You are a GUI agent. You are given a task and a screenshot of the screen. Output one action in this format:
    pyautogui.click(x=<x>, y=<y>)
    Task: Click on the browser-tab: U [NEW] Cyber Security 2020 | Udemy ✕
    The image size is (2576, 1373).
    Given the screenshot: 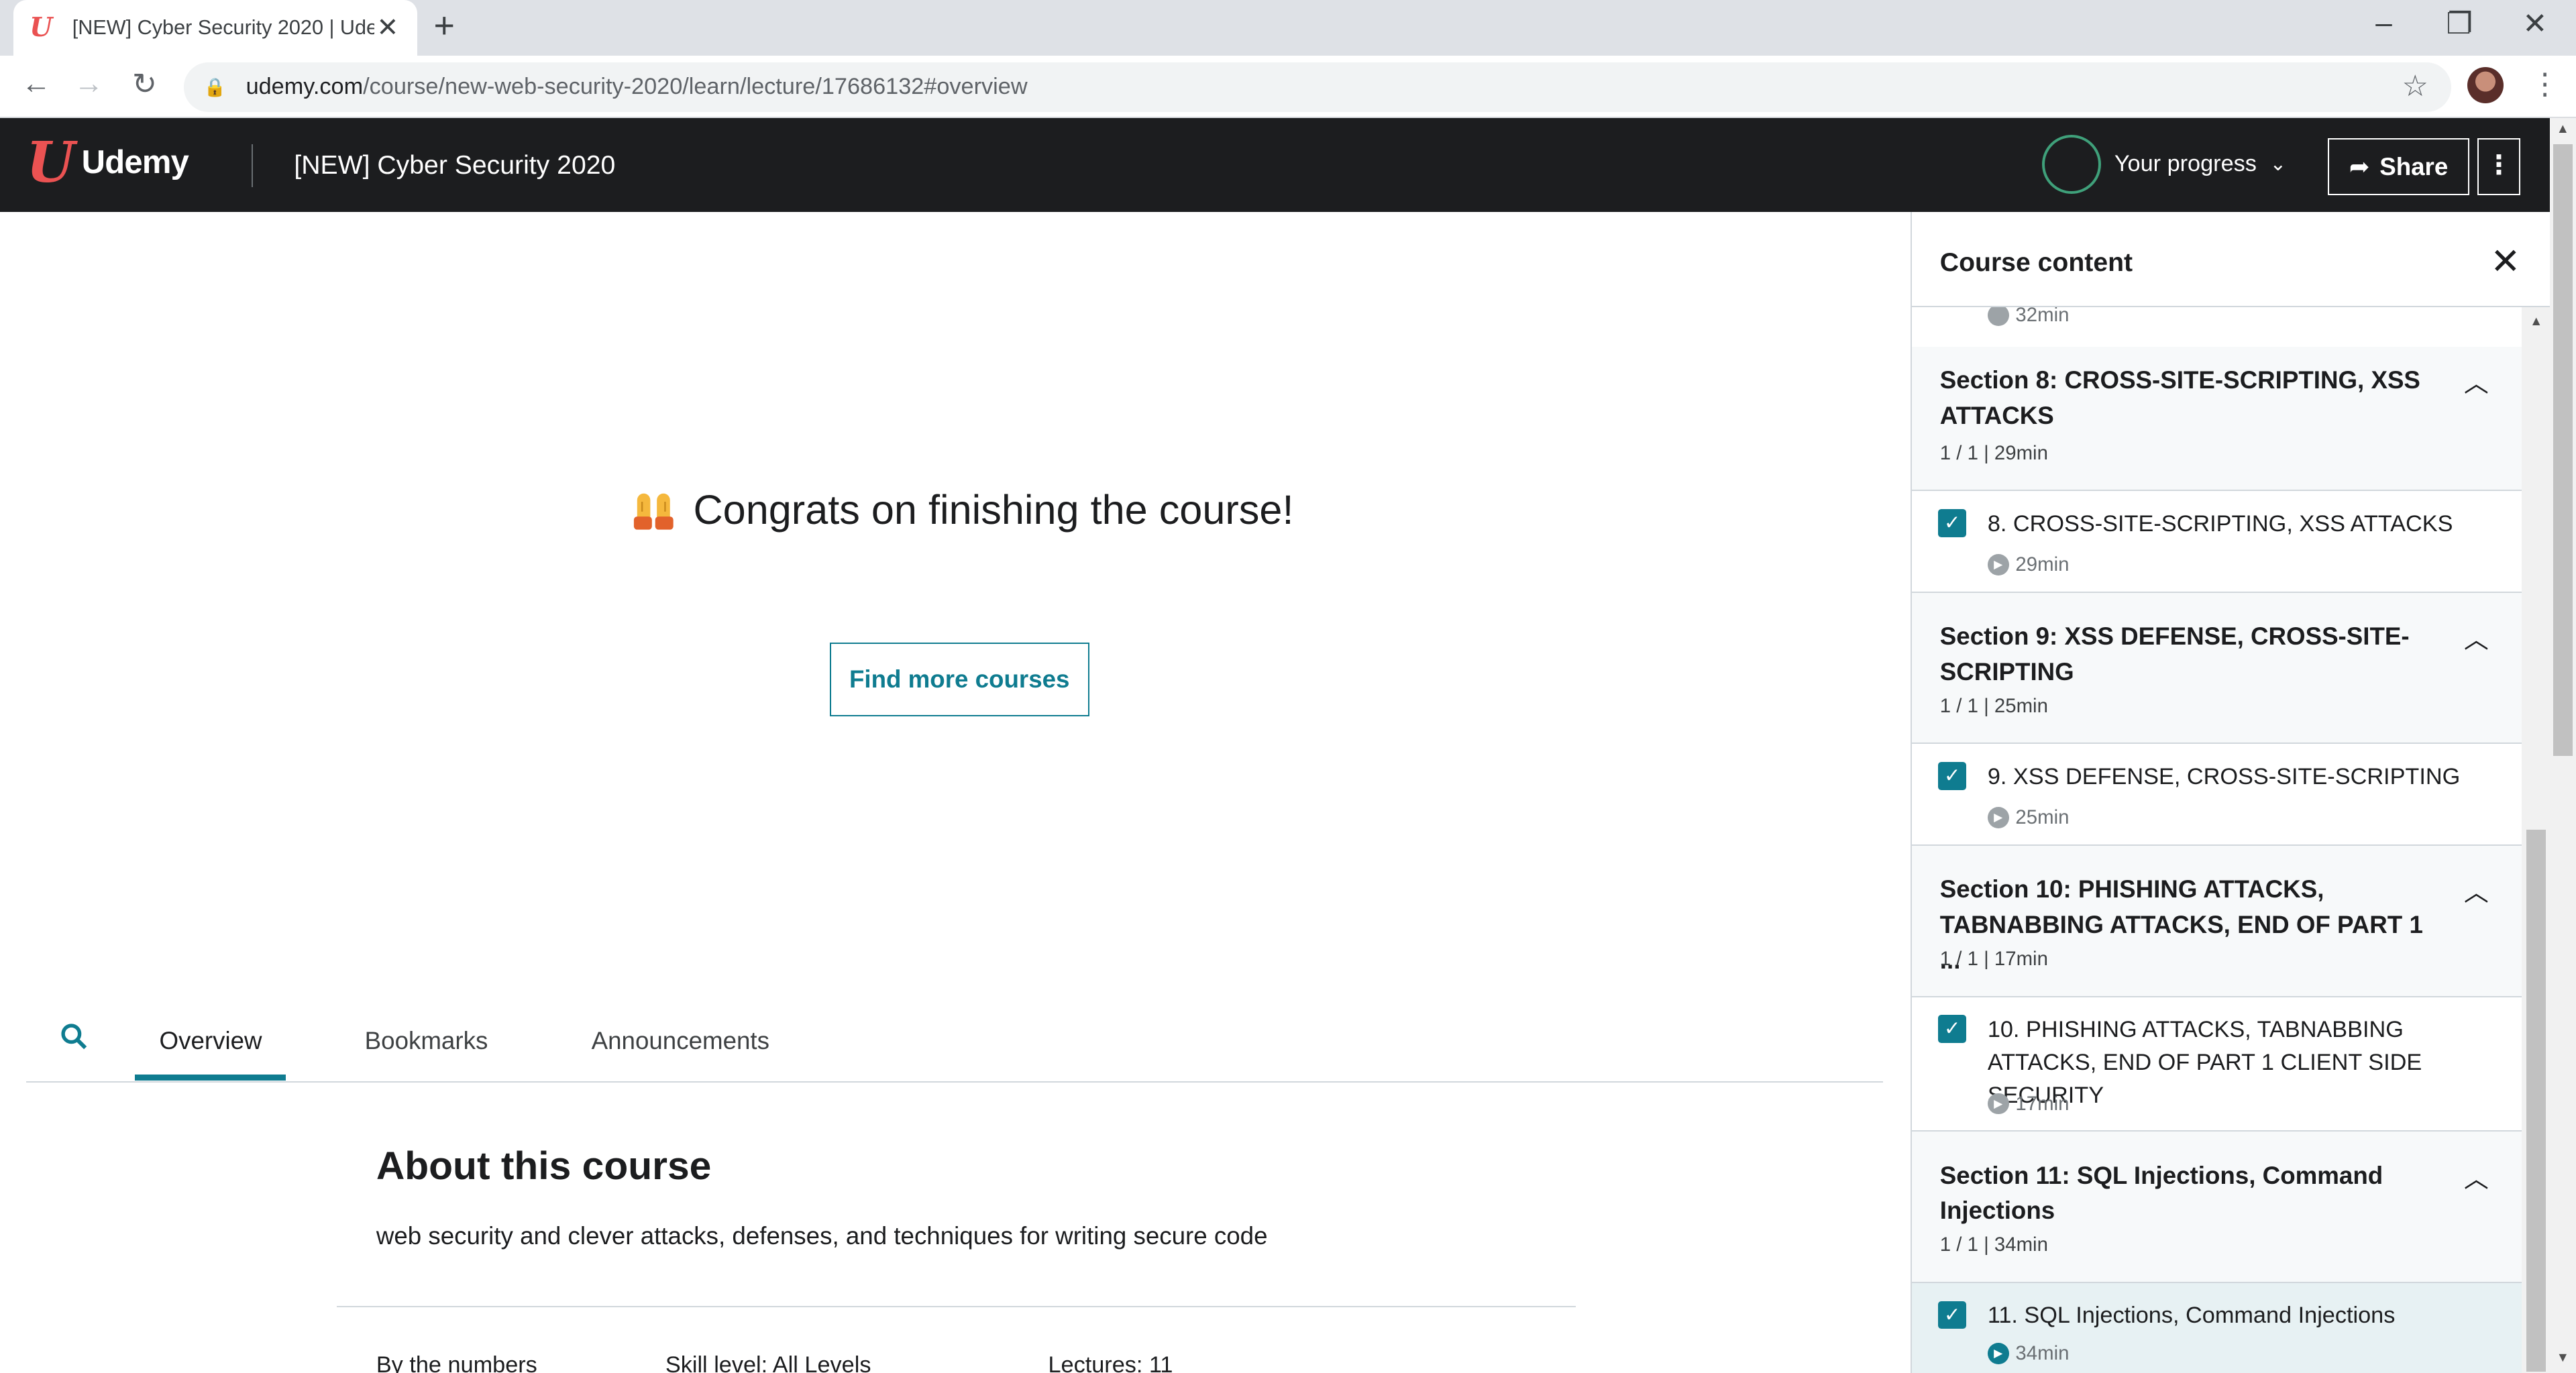 What is the action you would take?
    pyautogui.click(x=215, y=28)
    